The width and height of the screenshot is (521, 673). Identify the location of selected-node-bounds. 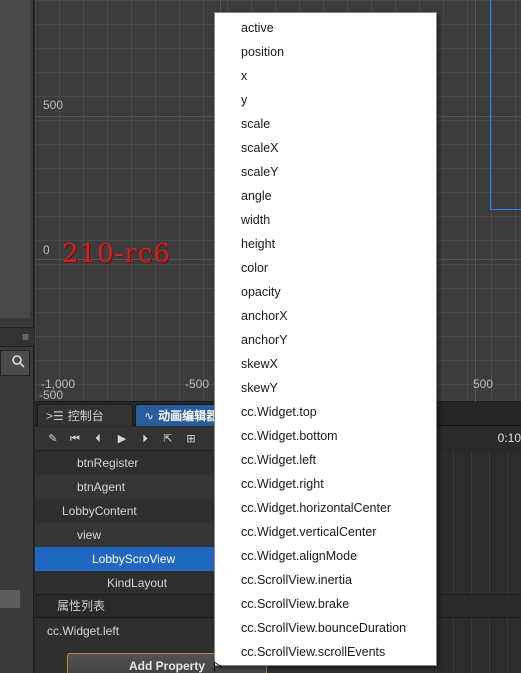
(505, 105).